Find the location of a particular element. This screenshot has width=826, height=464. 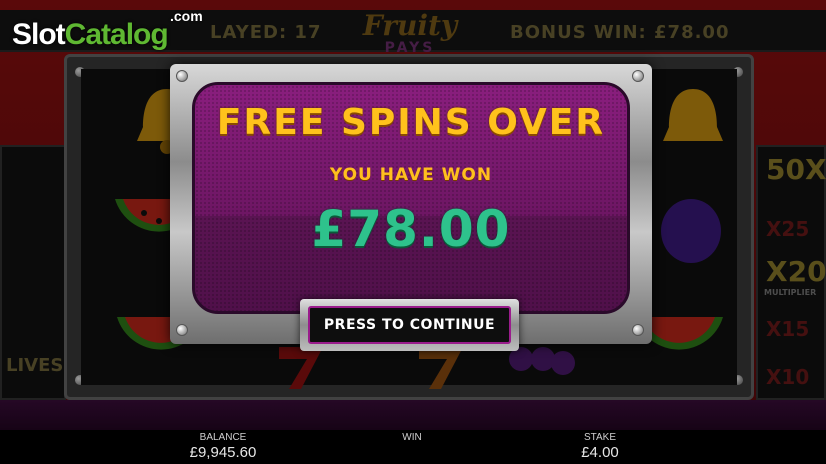

bottom-bar: BALANCE £9,945.60 WIN STAKE £4.00 is located at coordinates (413, 447).